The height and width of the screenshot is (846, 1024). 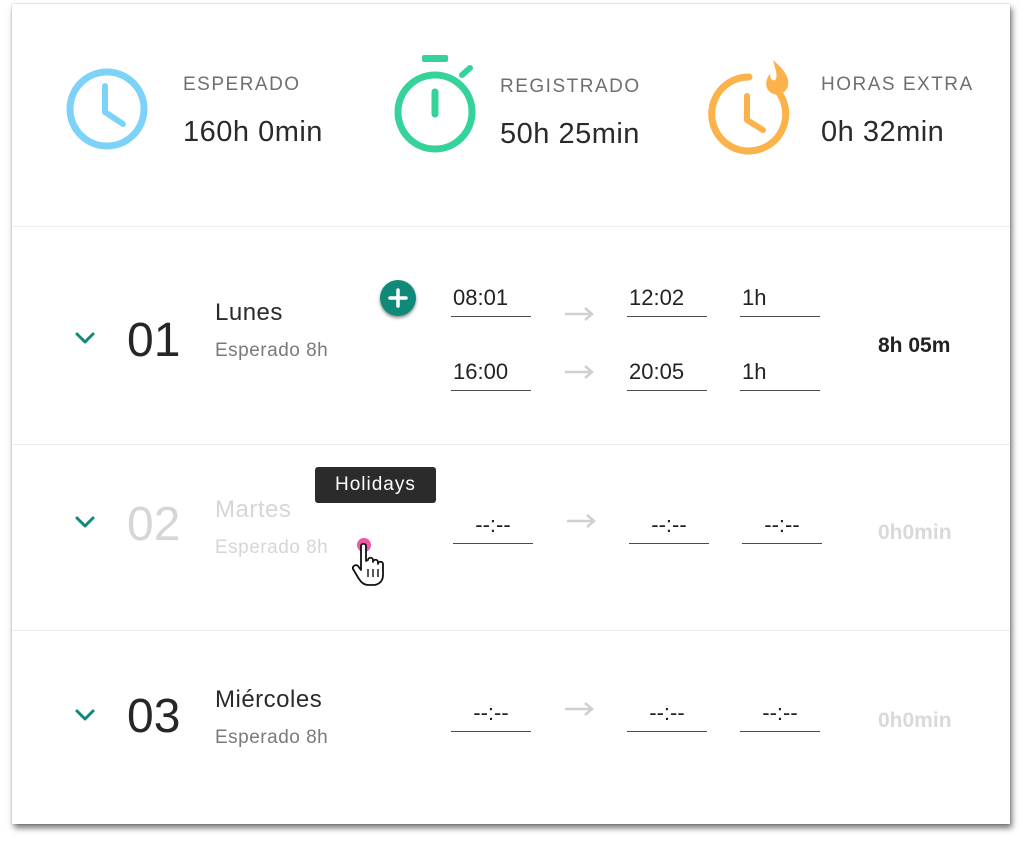 What do you see at coordinates (570, 86) in the screenshot?
I see `stat-registered-label: REGISTRADO` at bounding box center [570, 86].